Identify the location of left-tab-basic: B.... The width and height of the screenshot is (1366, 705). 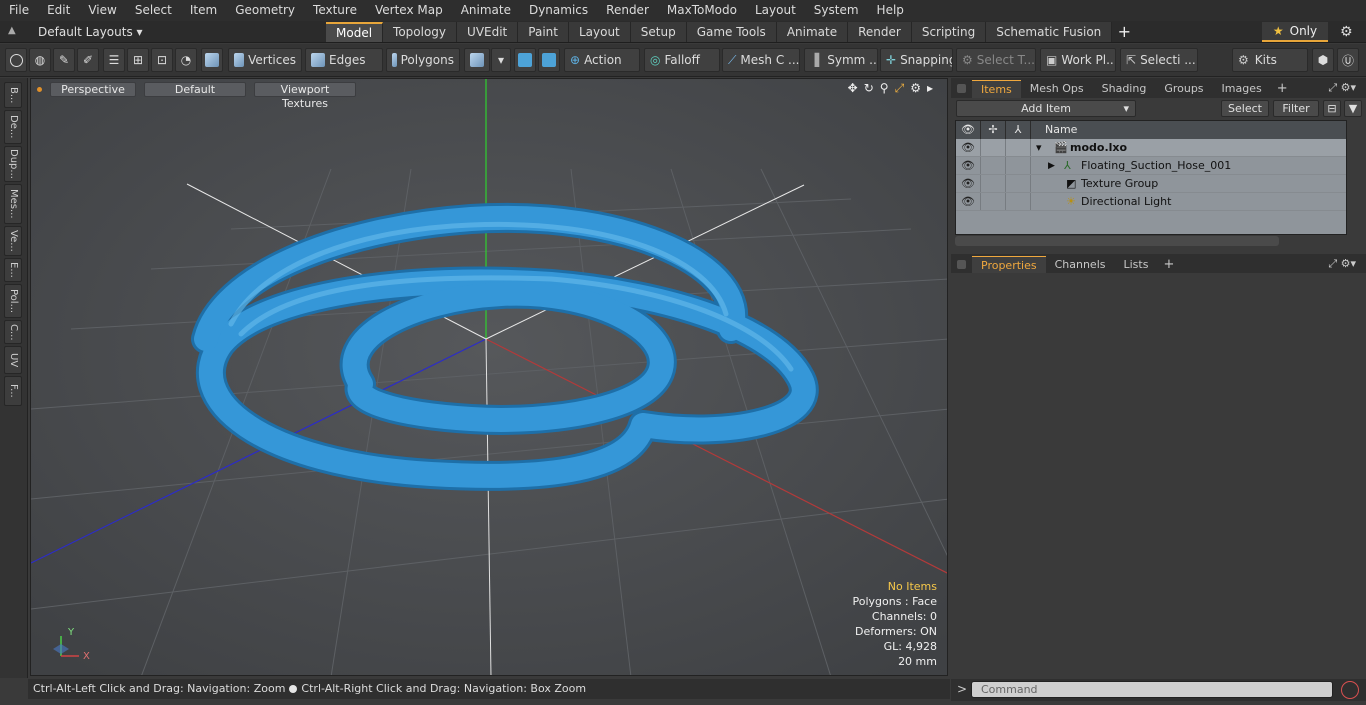
(13, 95).